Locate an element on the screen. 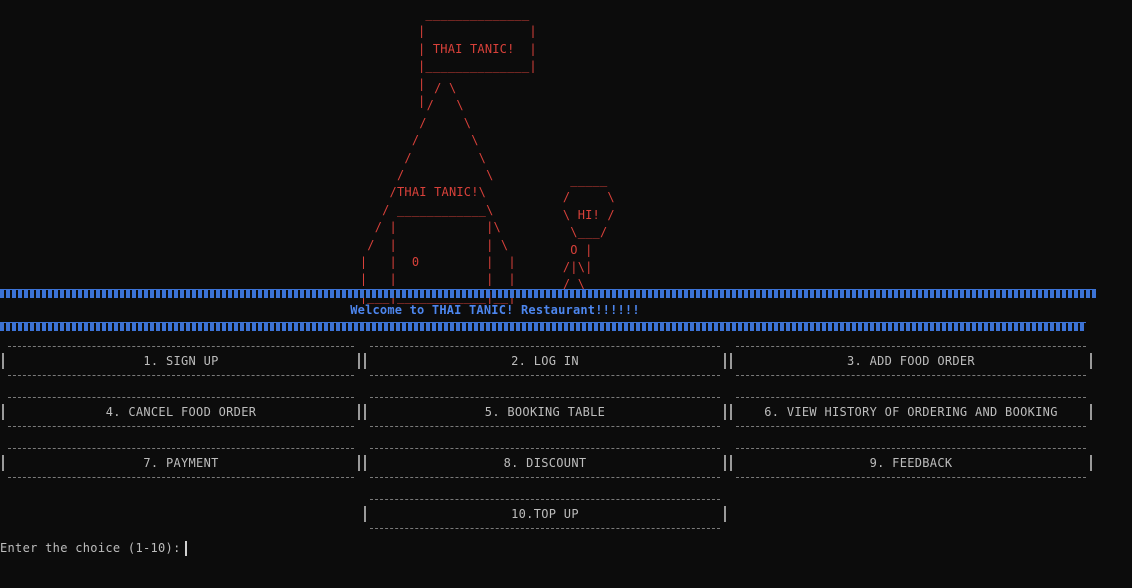 This screenshot has width=1132, height=588. menu-item-feedback: 9. FEEDBACK is located at coordinates (911, 463).